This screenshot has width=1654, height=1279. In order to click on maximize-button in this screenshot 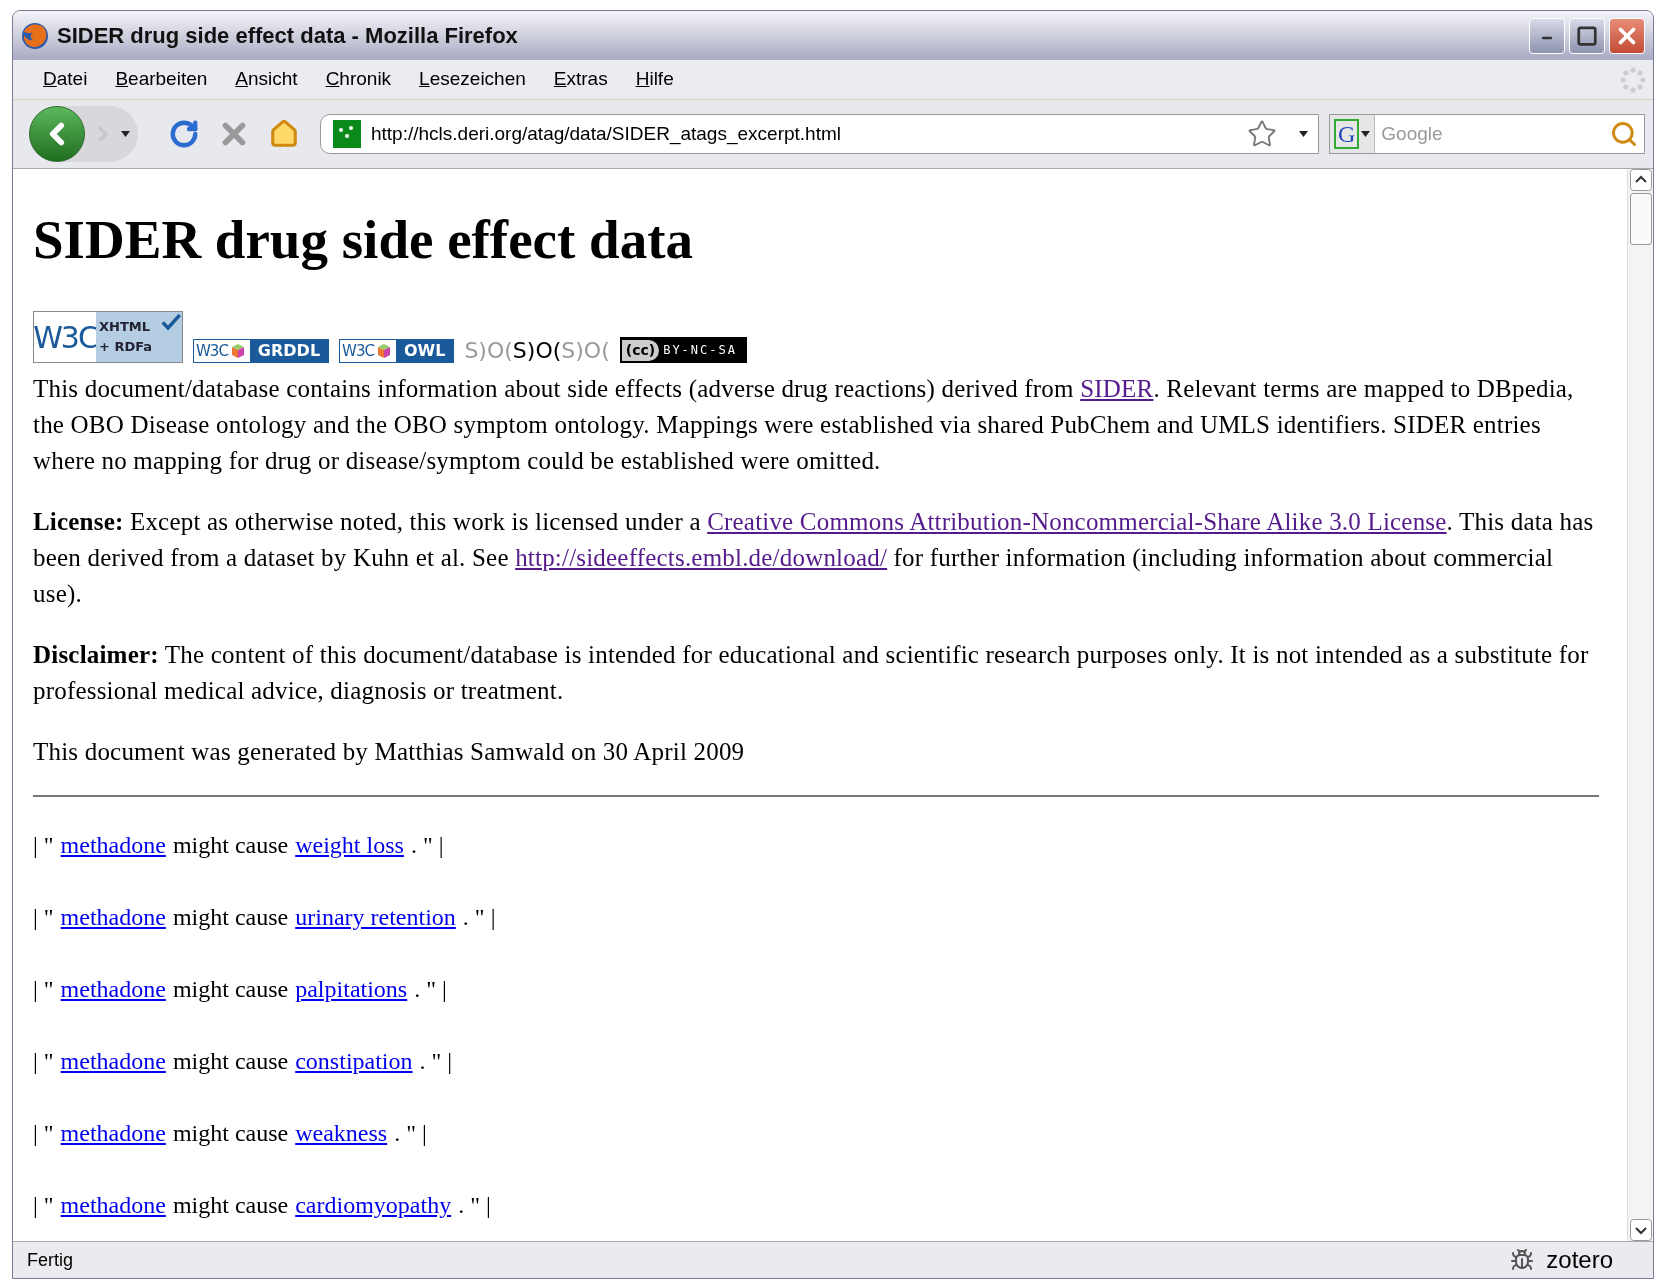, I will do `click(1587, 35)`.